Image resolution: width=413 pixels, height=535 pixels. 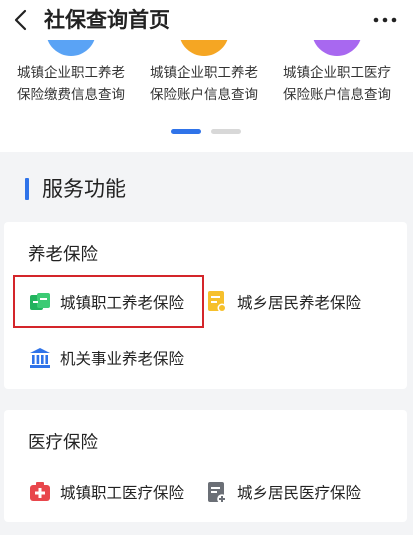 I want to click on carousel-dot, so click(x=226, y=131).